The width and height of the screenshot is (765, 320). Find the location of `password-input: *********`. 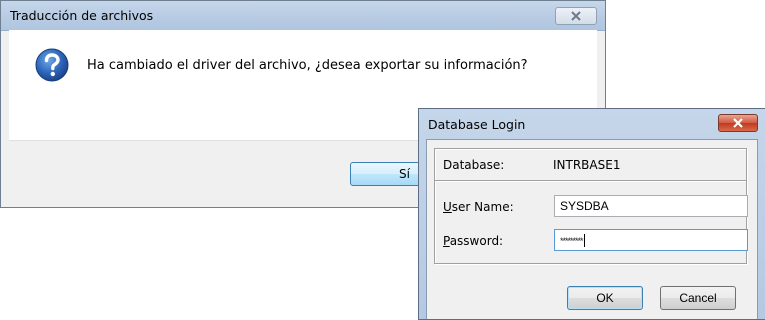

password-input: ********* is located at coordinates (651, 240).